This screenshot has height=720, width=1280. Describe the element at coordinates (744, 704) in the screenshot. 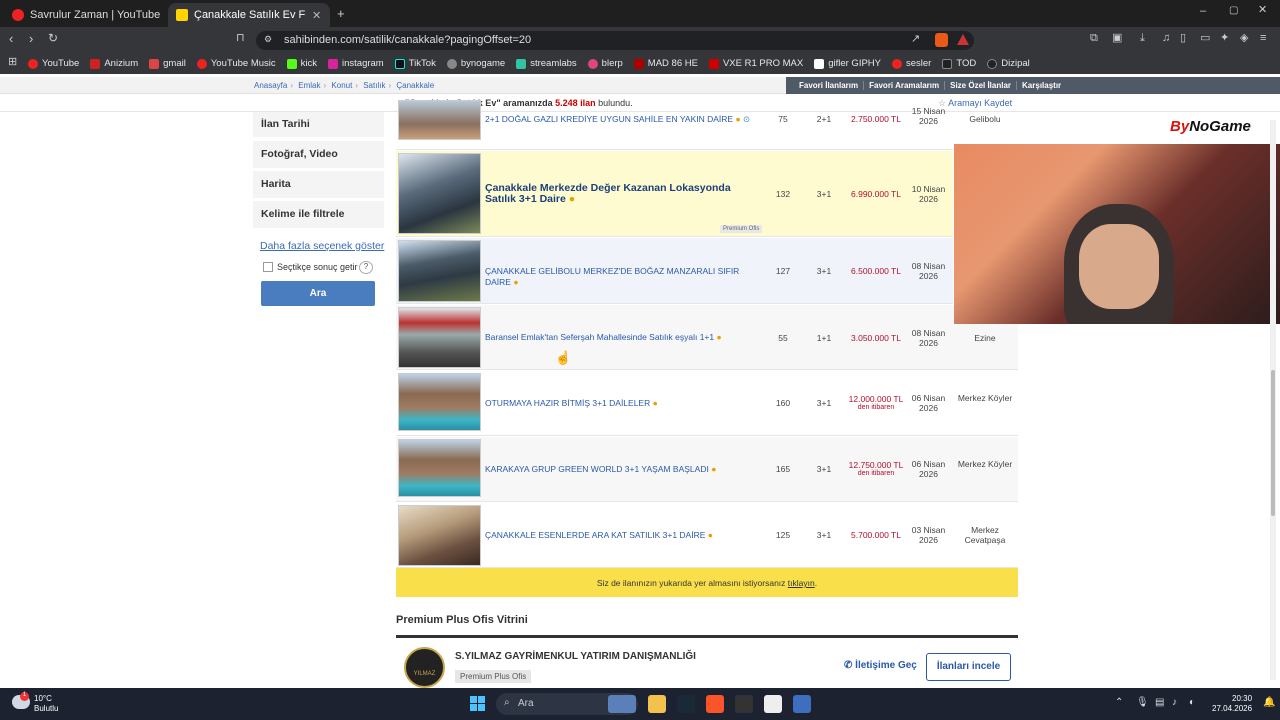

I see `epic-games-icon` at that location.